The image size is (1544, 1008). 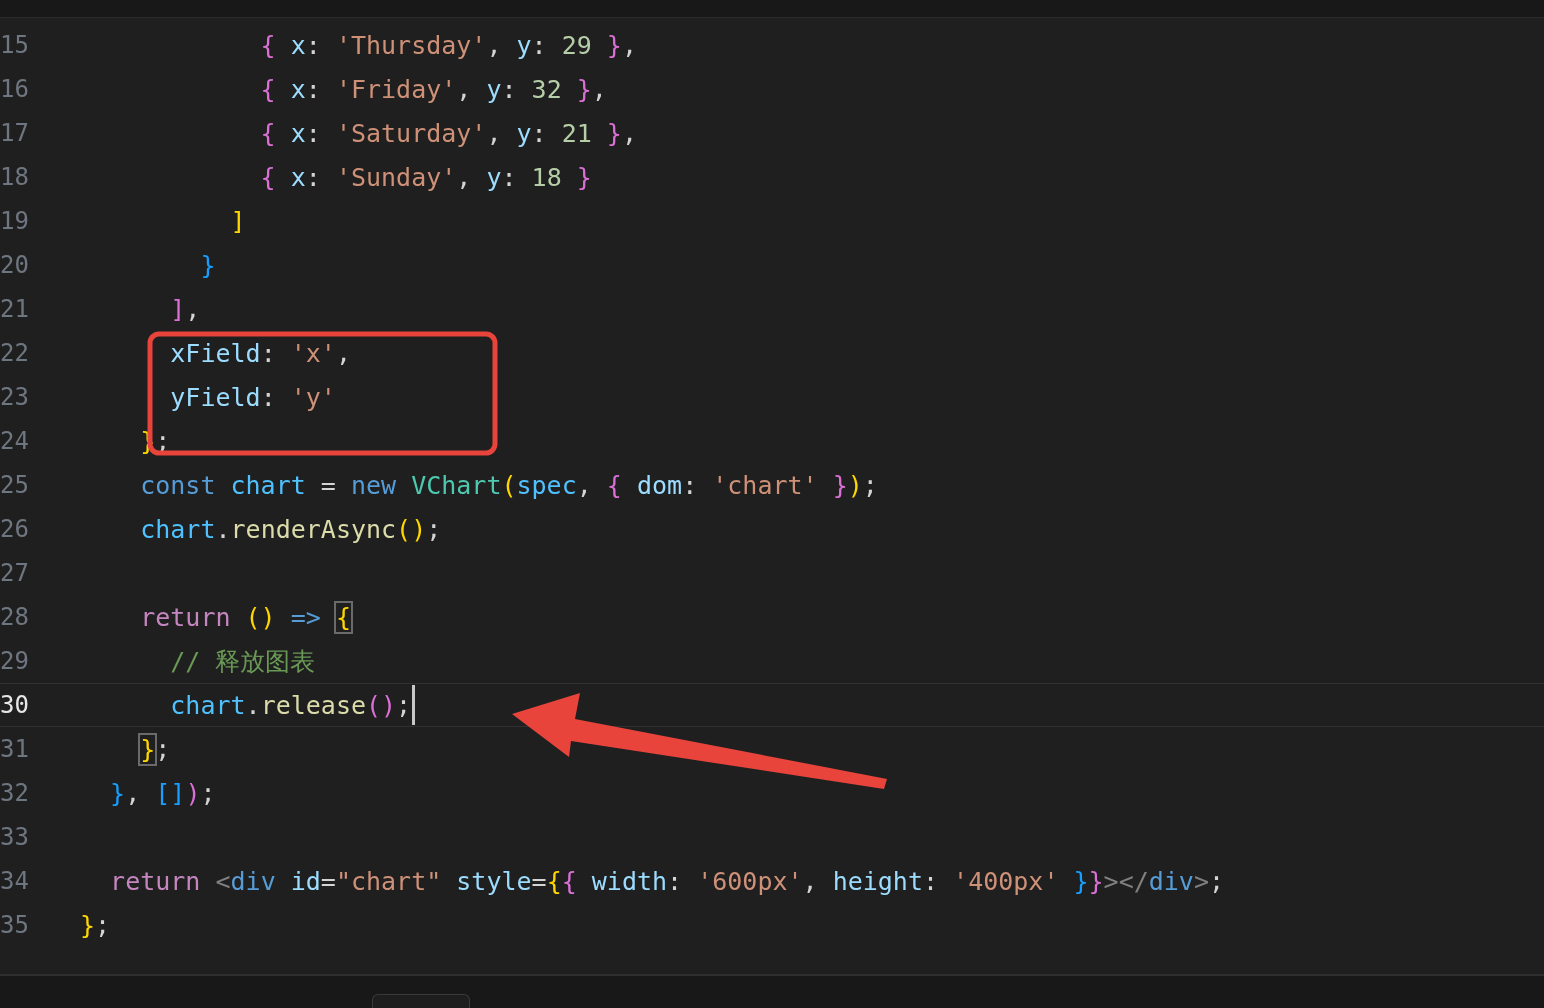 I want to click on code-line: }, []);, so click(x=162, y=793).